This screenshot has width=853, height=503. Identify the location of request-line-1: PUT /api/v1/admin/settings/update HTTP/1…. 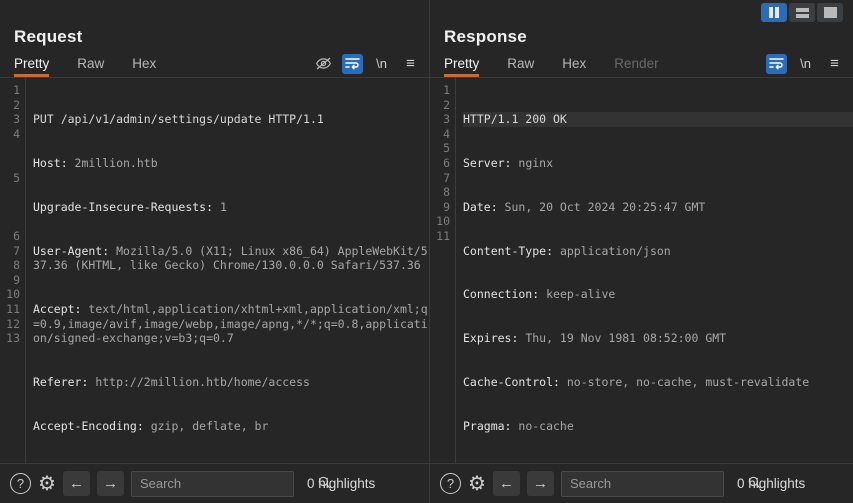
(231, 119).